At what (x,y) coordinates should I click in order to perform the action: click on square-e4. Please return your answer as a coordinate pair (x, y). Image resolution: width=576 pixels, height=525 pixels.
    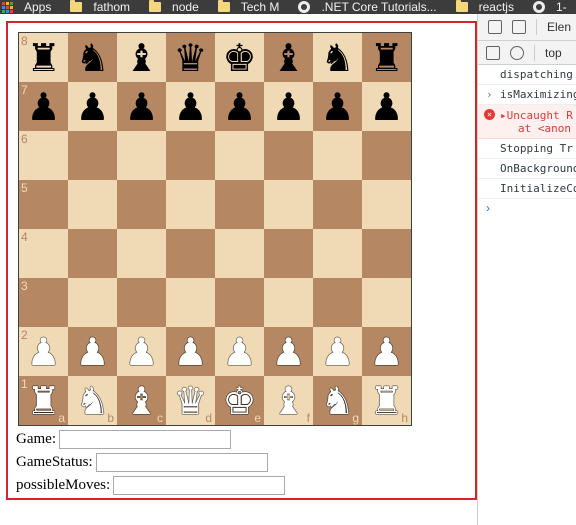
    Looking at the image, I should click on (239, 253).